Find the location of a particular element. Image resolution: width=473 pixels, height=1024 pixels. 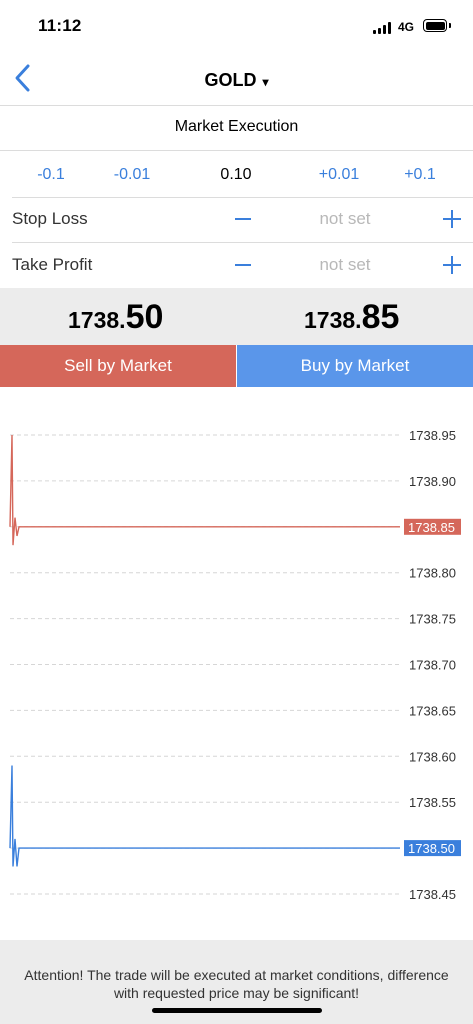

y-tick-label: 1738.65 is located at coordinates (432, 710).